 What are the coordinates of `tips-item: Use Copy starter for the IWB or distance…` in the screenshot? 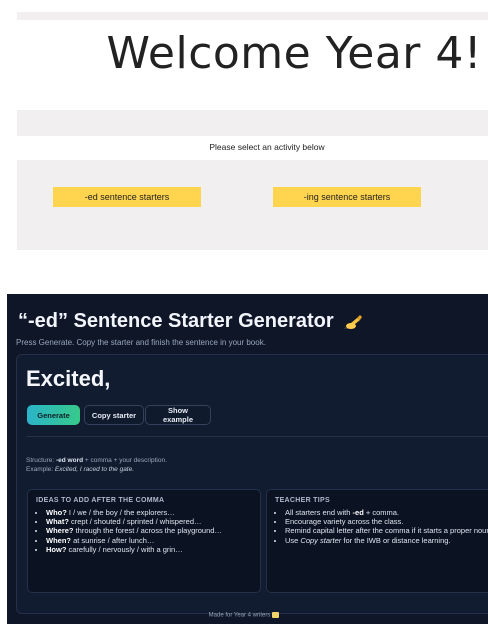 It's located at (386, 540).